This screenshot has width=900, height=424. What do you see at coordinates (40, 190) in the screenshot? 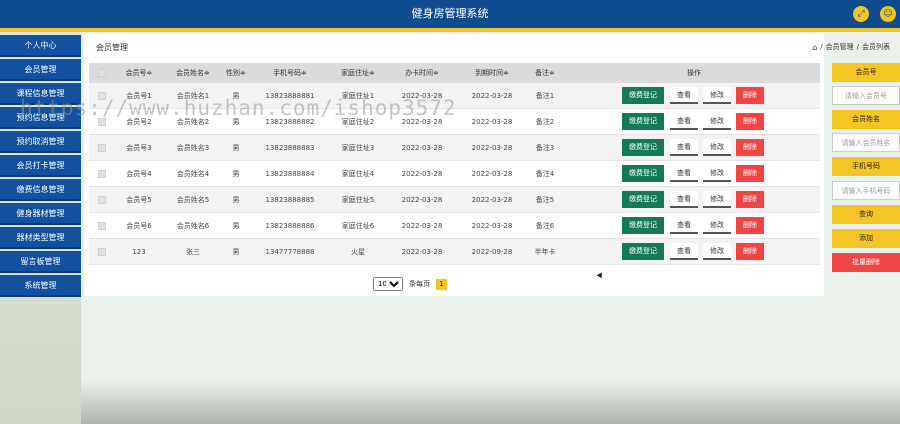
I see `sidebar-item-payments: 缴费信息管理` at bounding box center [40, 190].